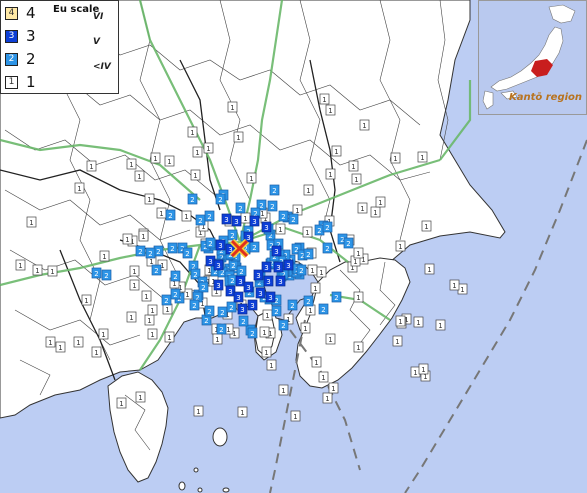 The width and height of the screenshot is (587, 493). Describe the element at coordinates (31, 13) in the screenshot. I see `legend-level-4: 4` at that location.